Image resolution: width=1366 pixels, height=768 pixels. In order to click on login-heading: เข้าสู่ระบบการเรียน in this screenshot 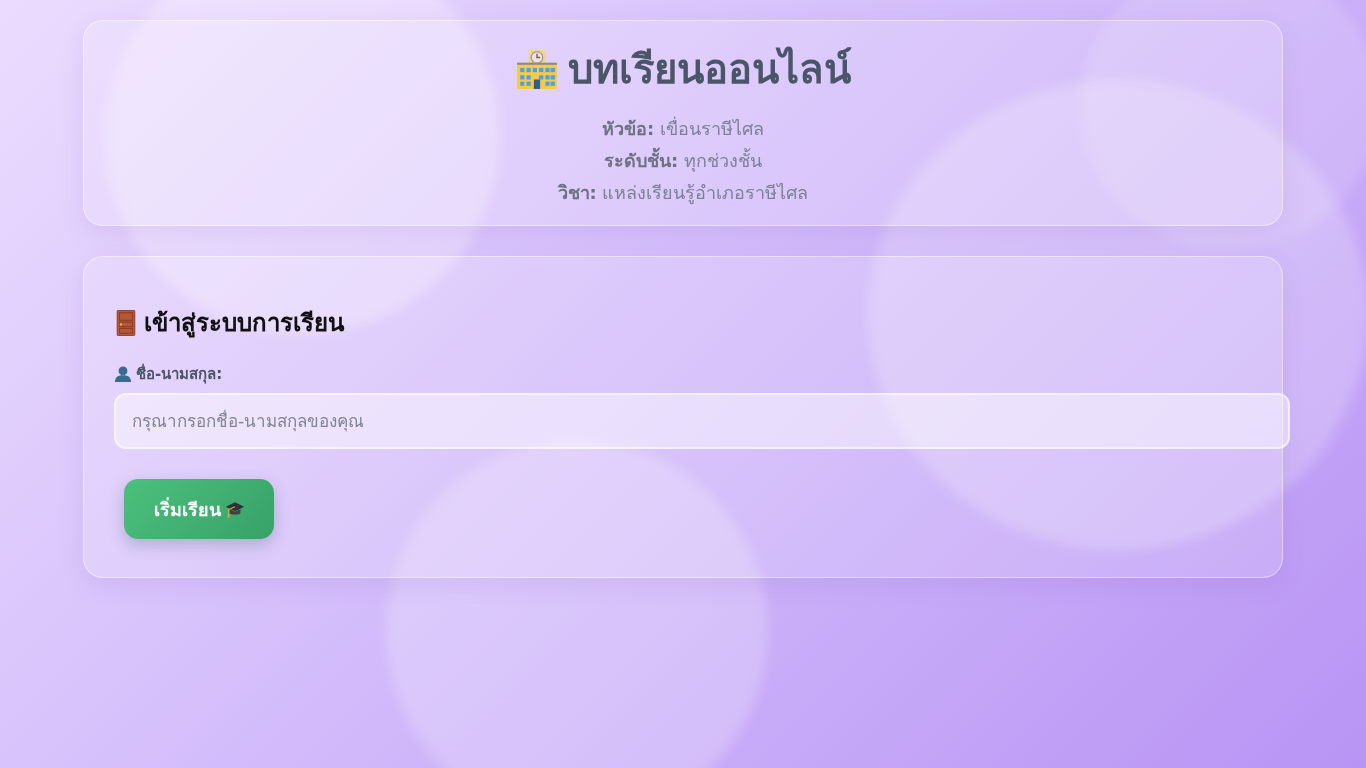, I will do `click(244, 324)`.